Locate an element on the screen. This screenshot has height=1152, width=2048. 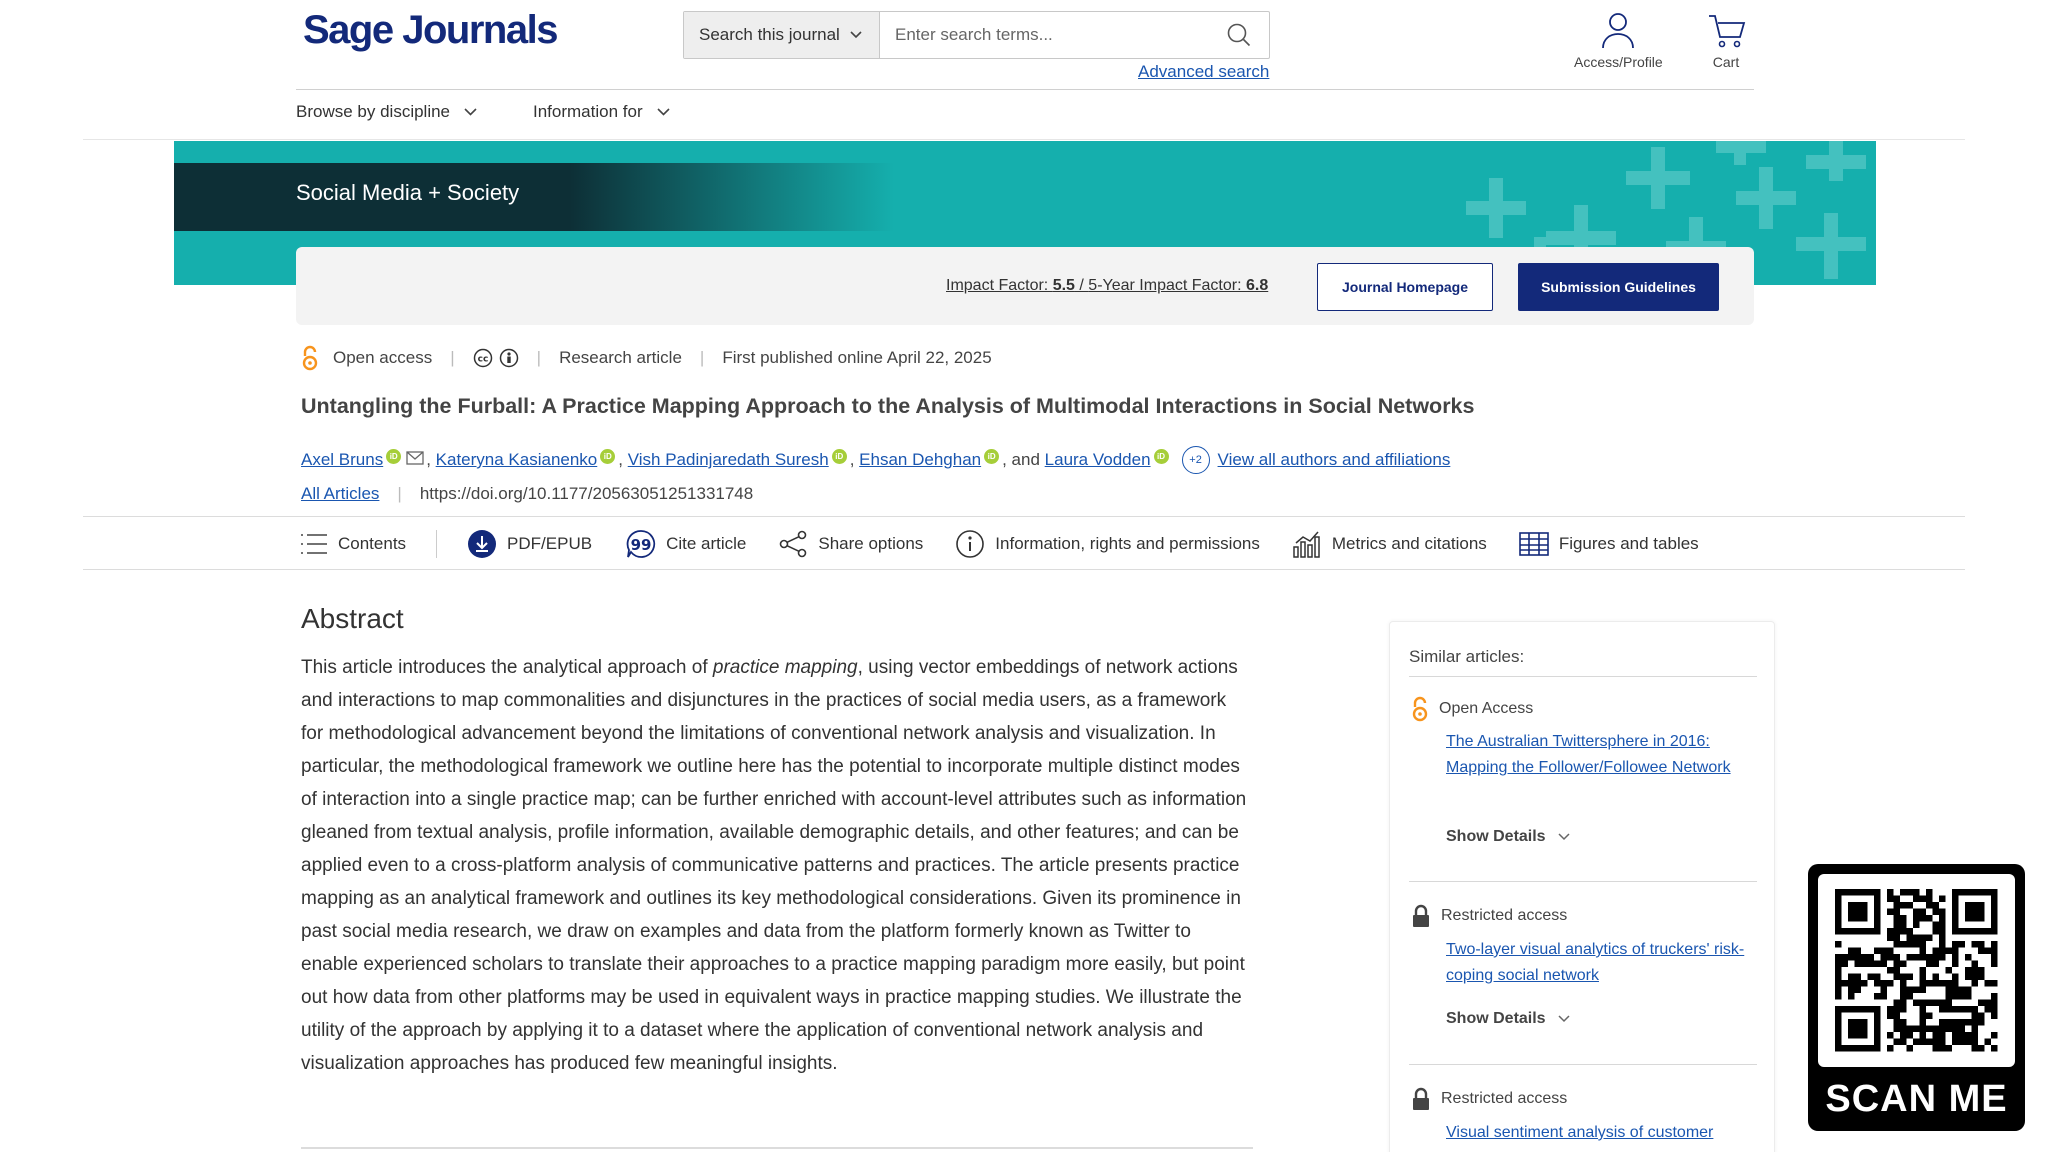
all-articles-link: All Articles is located at coordinates (340, 494).